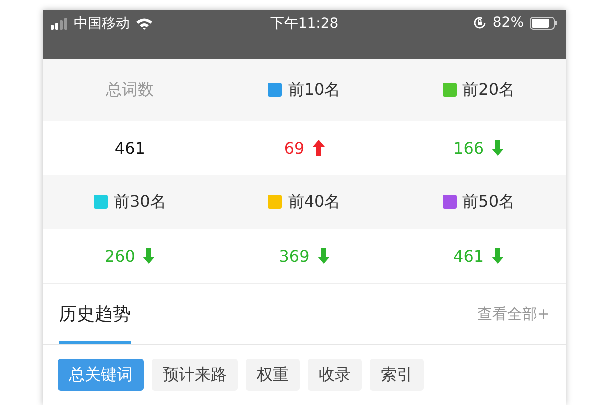  I want to click on stat-value: 69, so click(294, 148).